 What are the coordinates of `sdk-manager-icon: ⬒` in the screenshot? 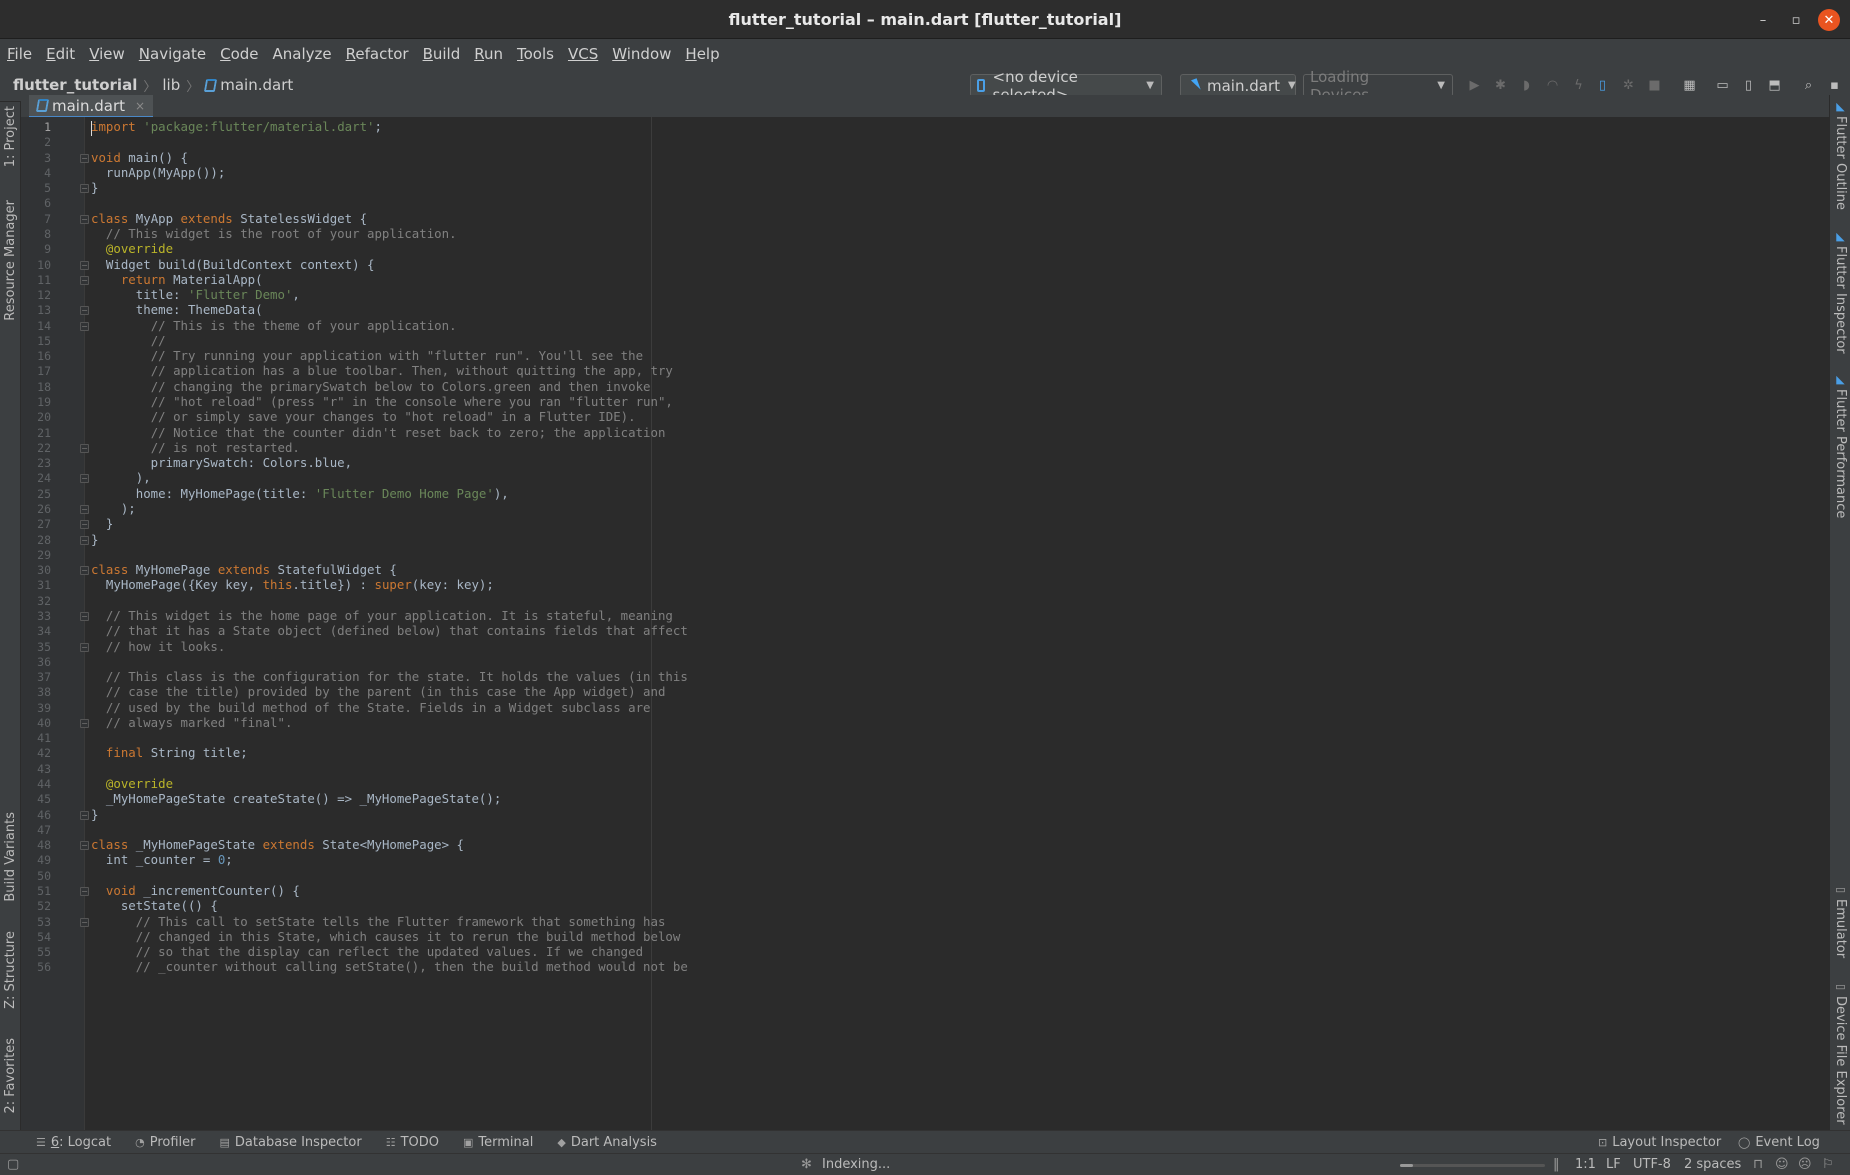 It's located at (1774, 85).